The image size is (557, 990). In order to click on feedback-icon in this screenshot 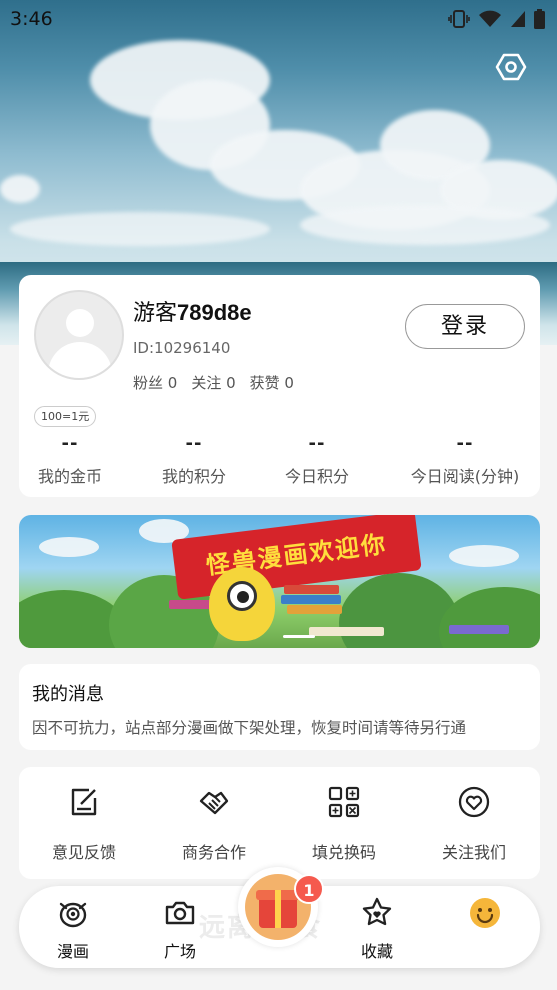, I will do `click(84, 802)`.